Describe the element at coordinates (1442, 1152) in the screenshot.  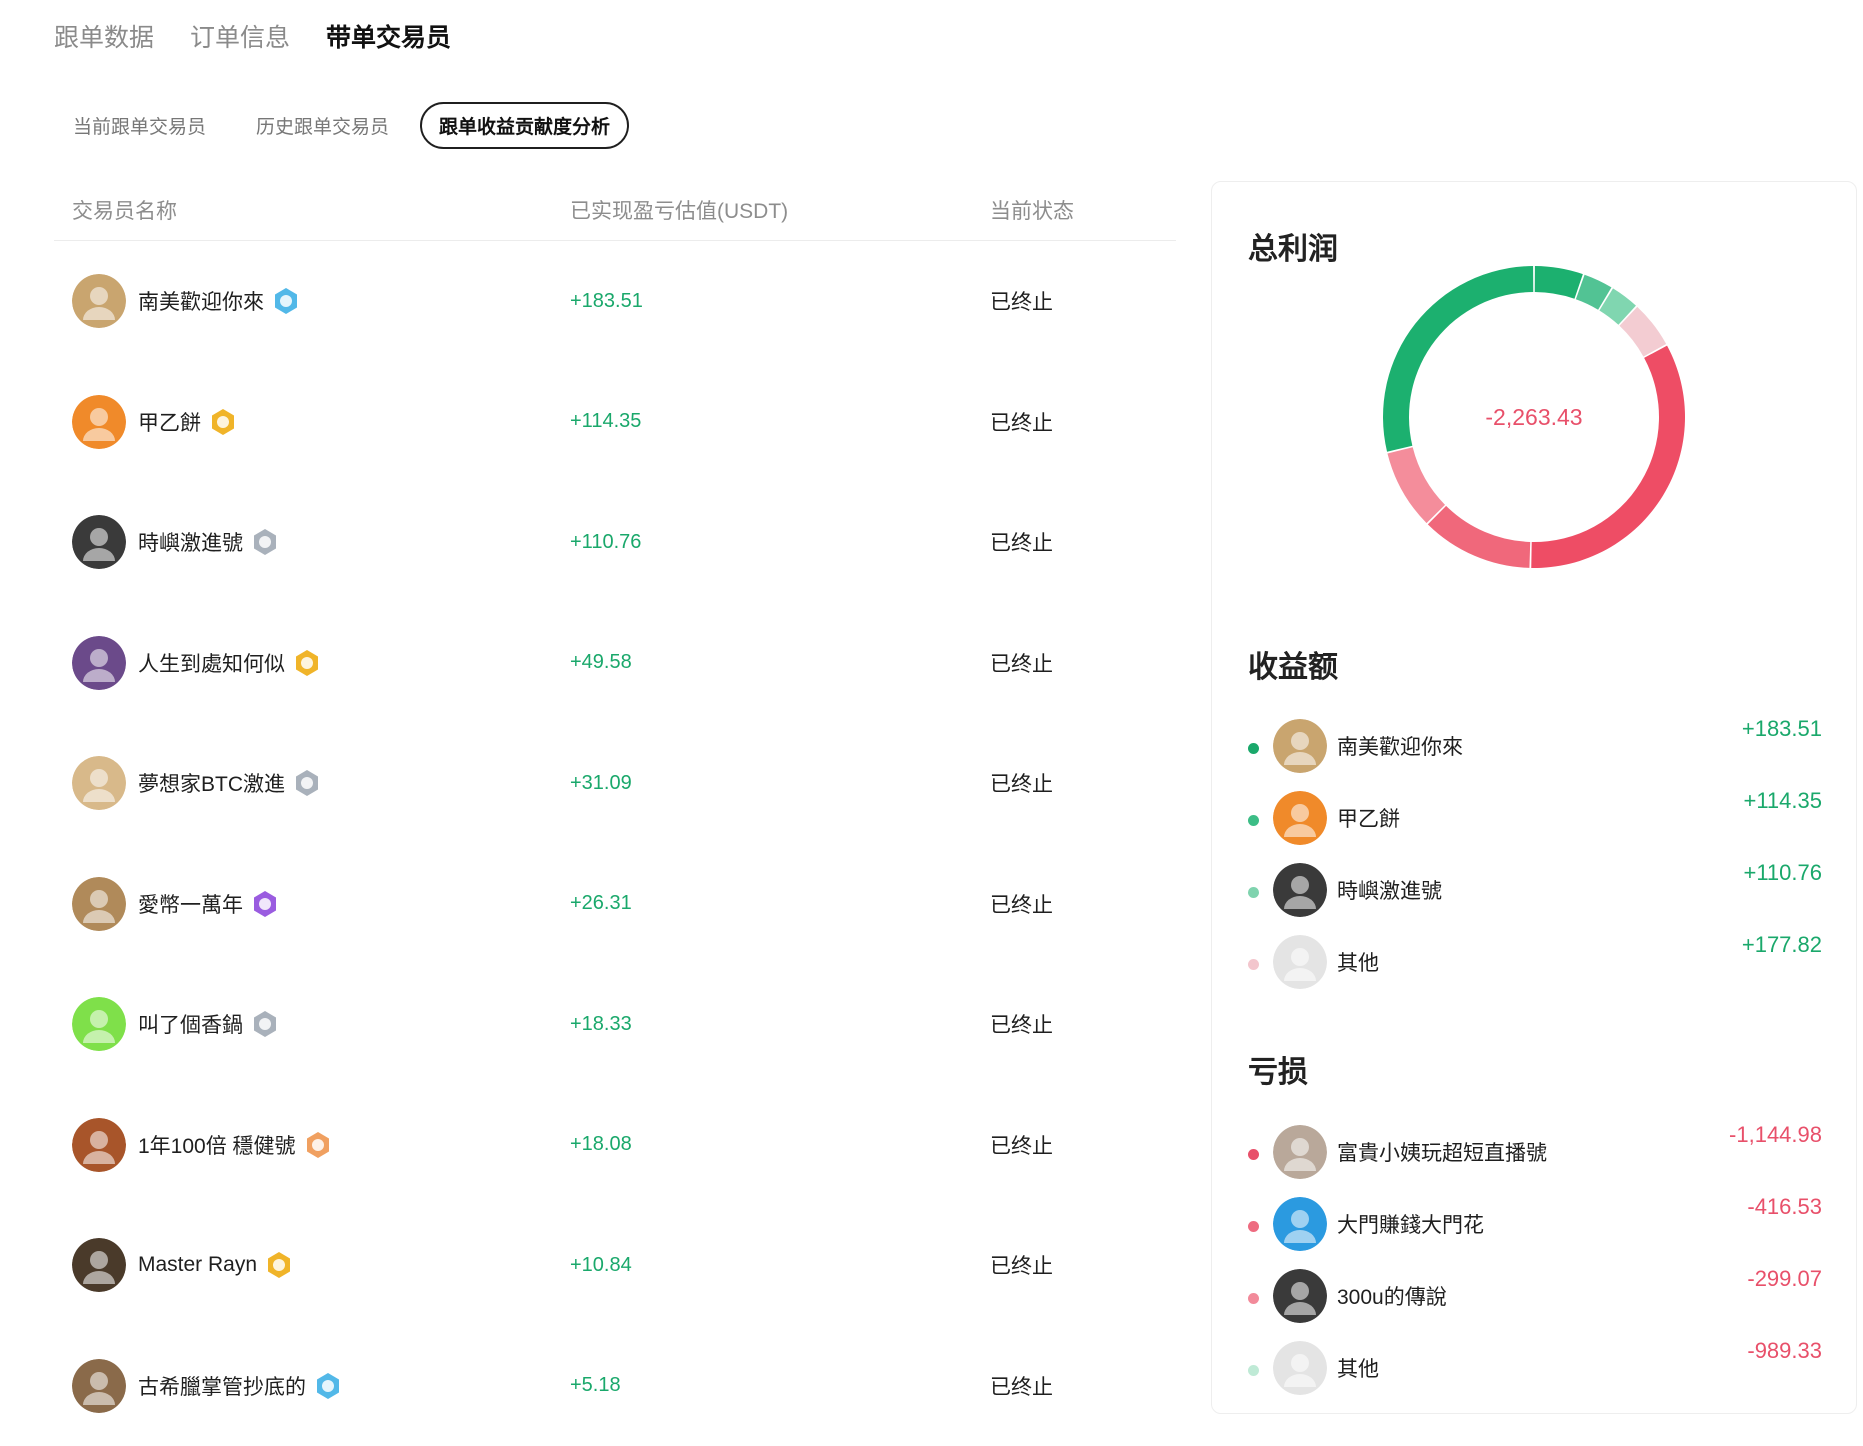
I see `legend-name: 富貴小姨玩超短直播號` at that location.